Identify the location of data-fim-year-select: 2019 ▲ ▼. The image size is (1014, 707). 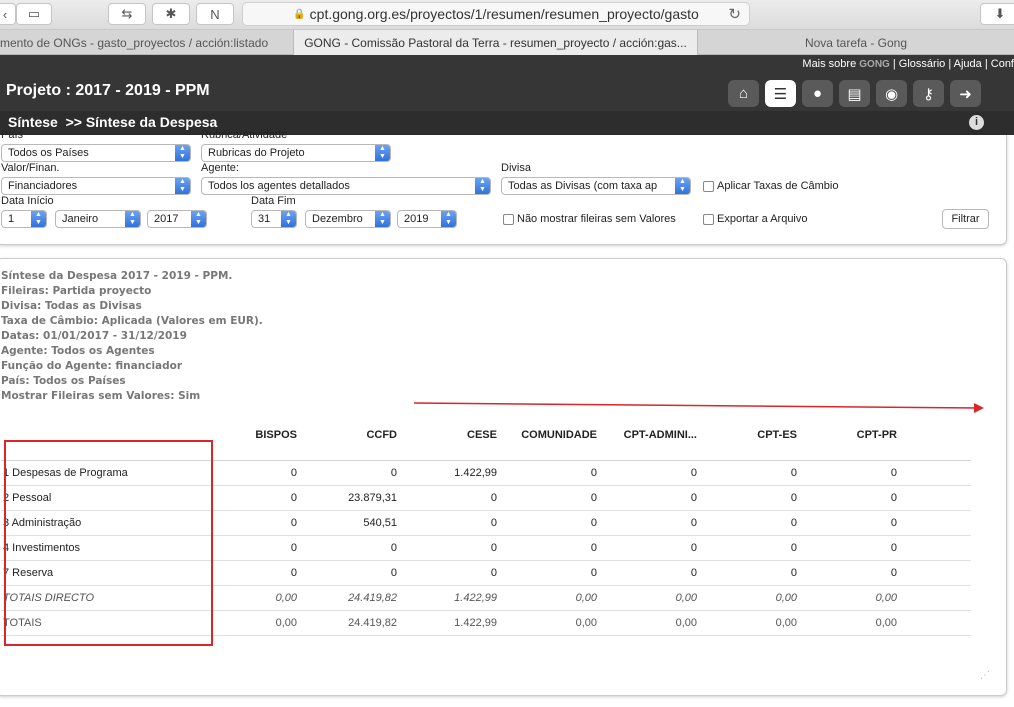
(427, 219).